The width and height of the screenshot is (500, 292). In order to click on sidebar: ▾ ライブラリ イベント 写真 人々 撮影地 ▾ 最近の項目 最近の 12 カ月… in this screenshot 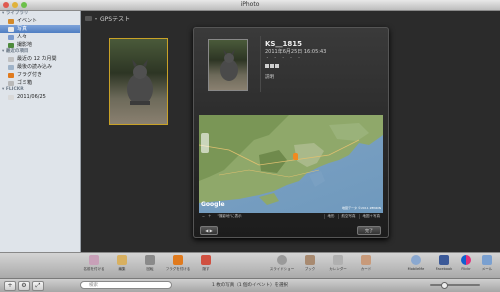, I will do `click(40, 131)`.